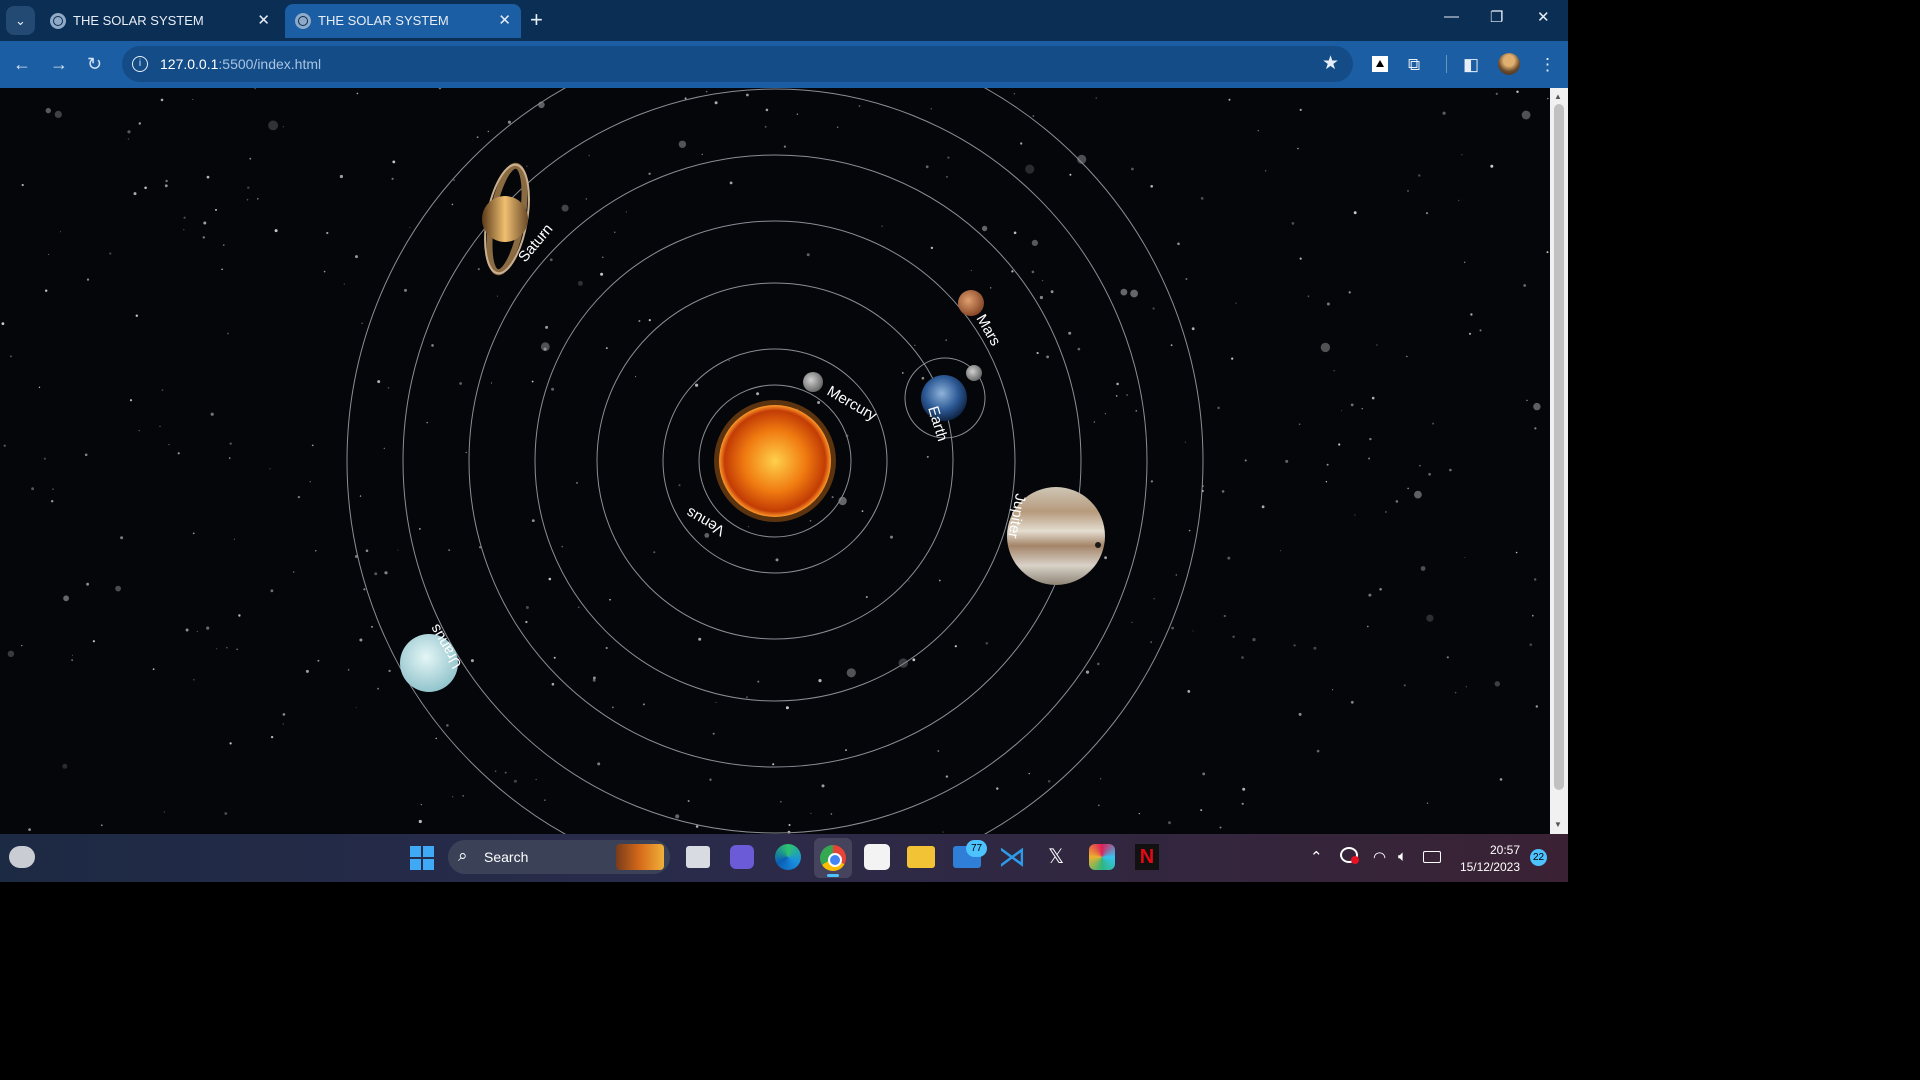  Describe the element at coordinates (698, 857) in the screenshot. I see `task-view-icon` at that location.